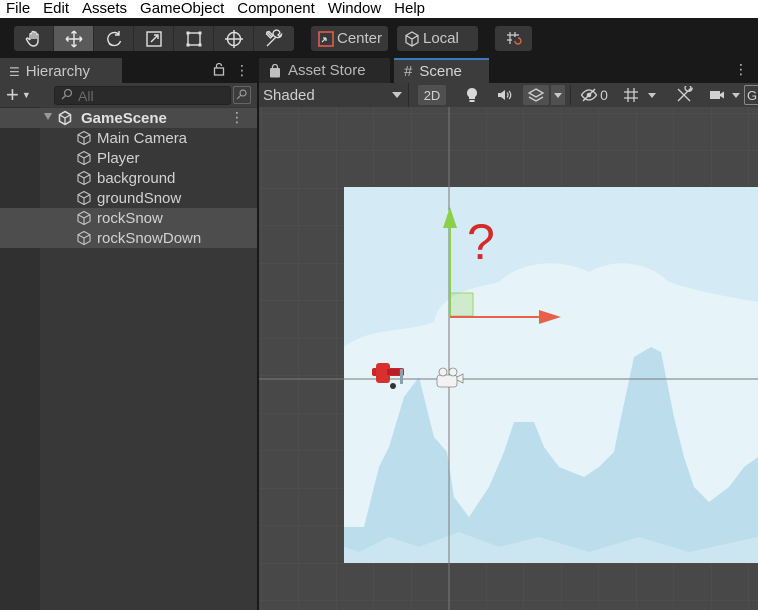  I want to click on grid-dropdown-button, so click(652, 95).